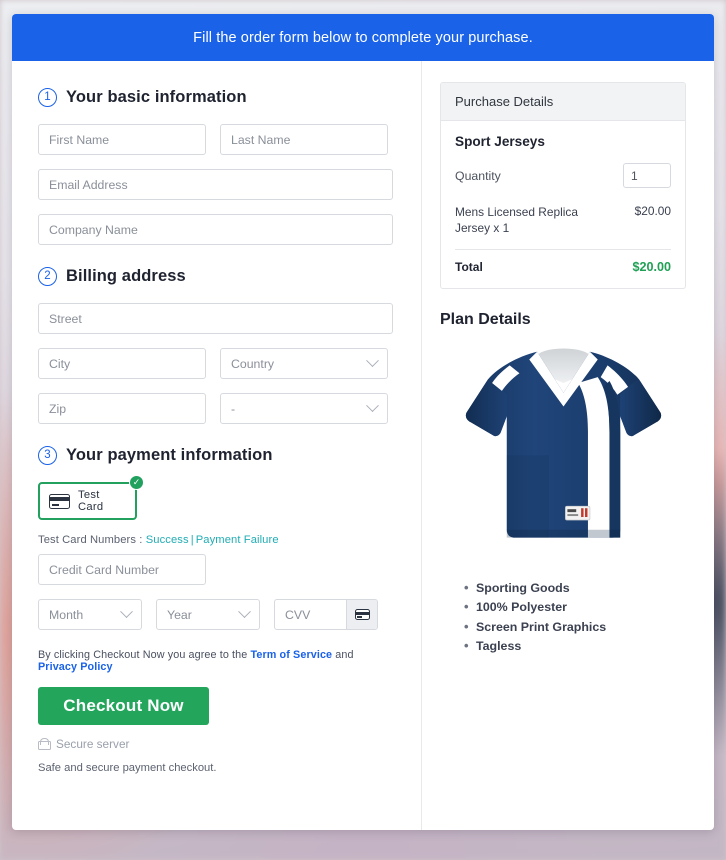 Image resolution: width=726 pixels, height=860 pixels. I want to click on list-item: Tagless, so click(575, 646).